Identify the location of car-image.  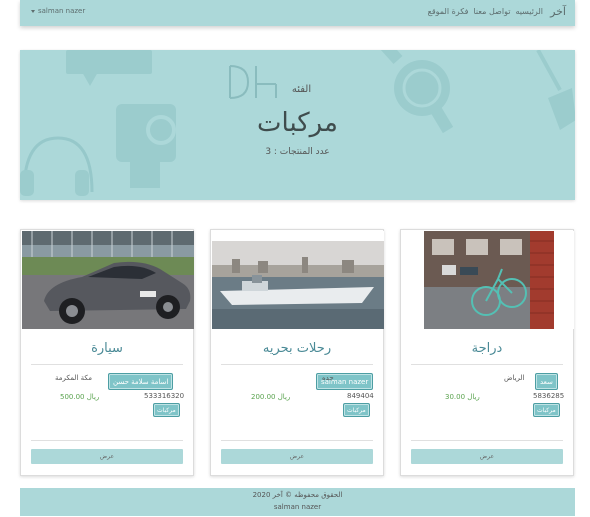
(108, 280).